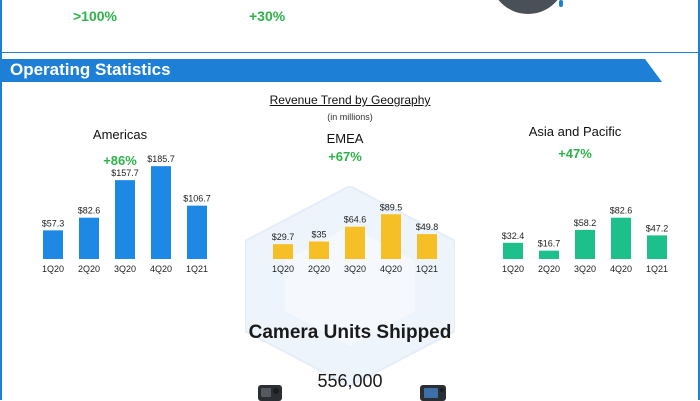 The image size is (700, 401). I want to click on bar-value-label: $185.7, so click(161, 159).